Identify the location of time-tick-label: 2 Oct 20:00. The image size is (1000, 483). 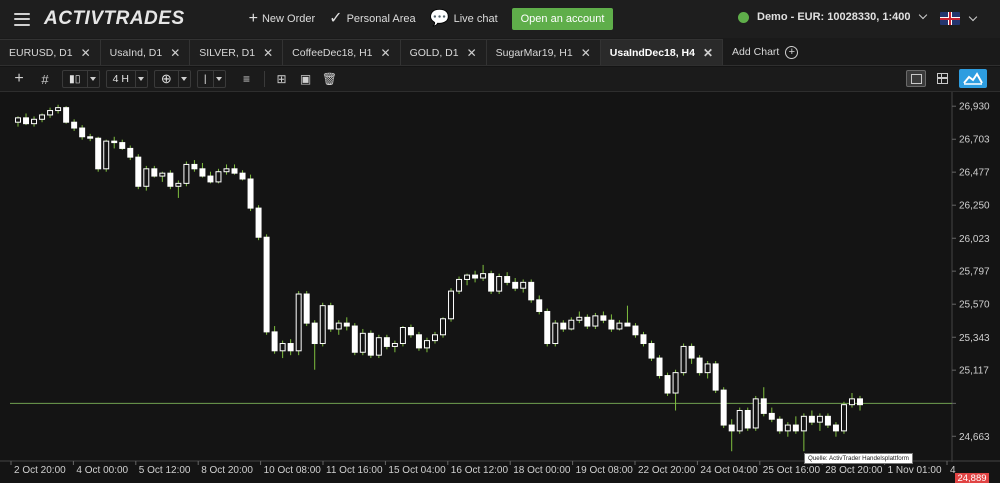
(40, 470).